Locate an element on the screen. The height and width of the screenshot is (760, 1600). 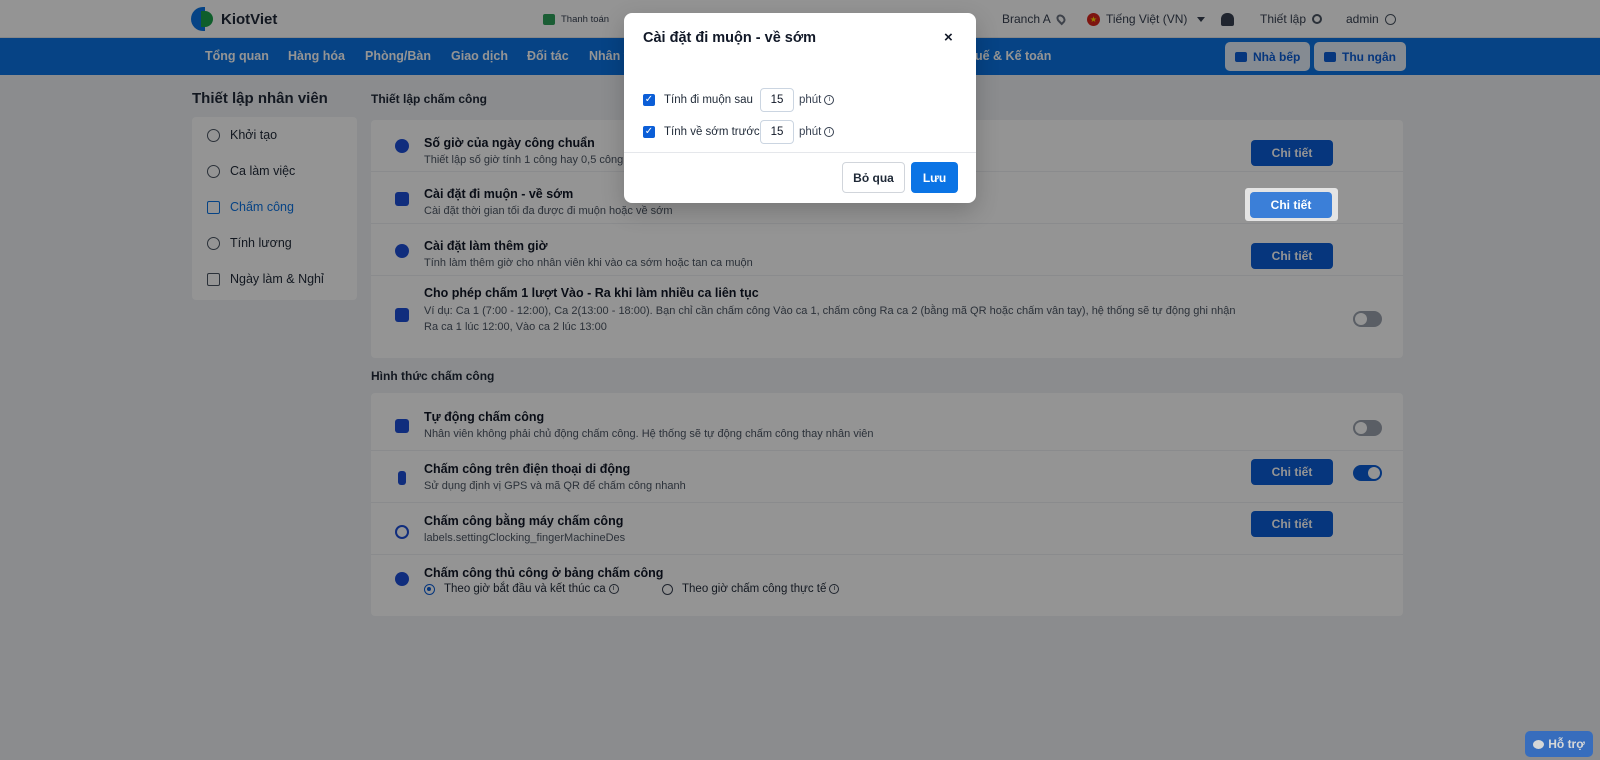
late-label: Tính đi muộn sau is located at coordinates (708, 100).